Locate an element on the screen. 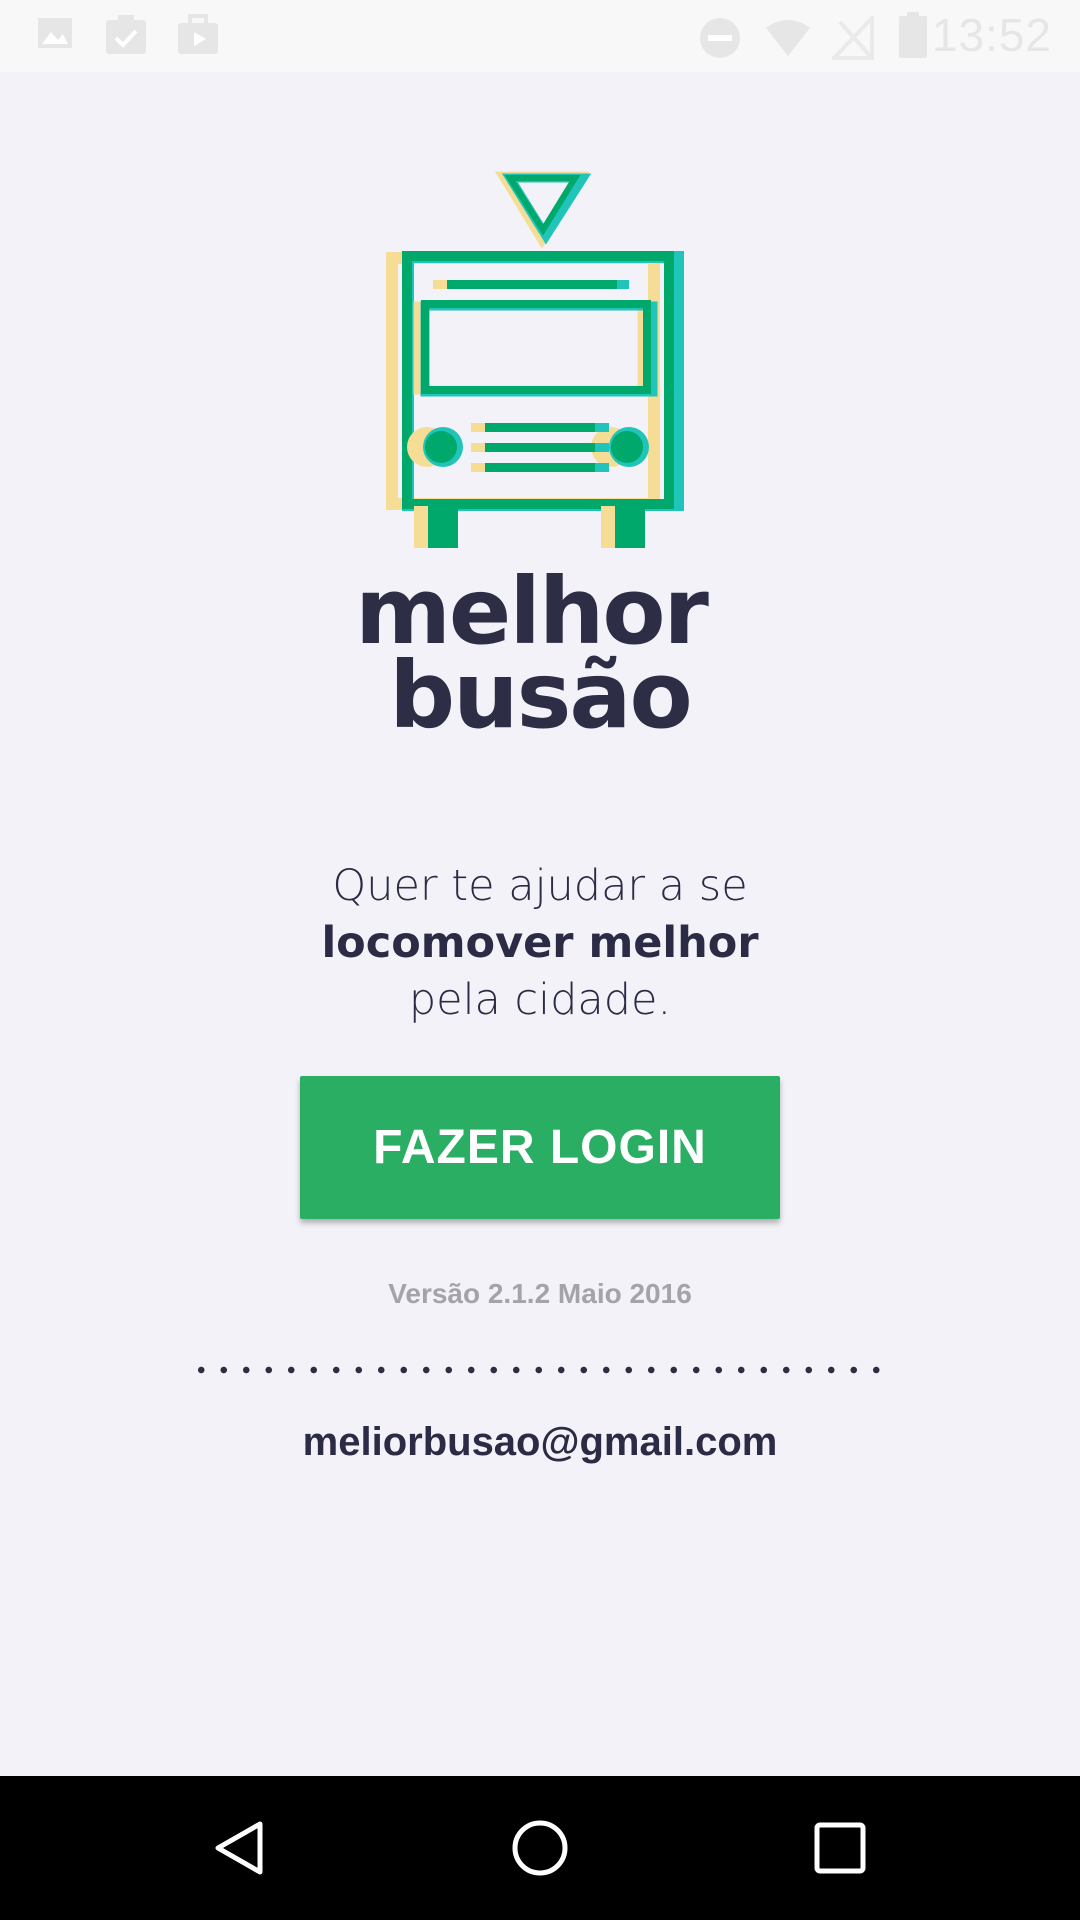  version-text: Versão 2.1.2 Maio 2016 is located at coordinates (540, 1293).